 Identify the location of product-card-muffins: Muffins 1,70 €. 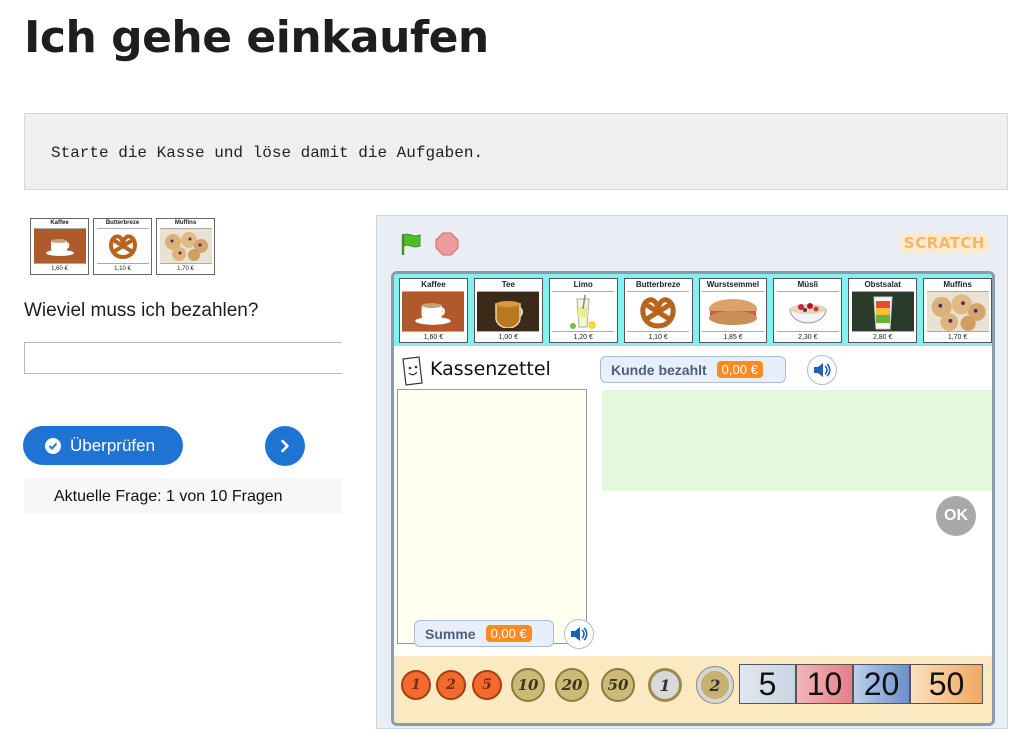
(957, 310).